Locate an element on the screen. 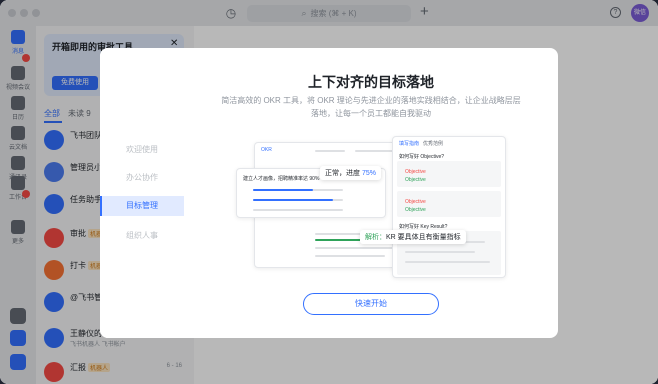 The height and width of the screenshot is (384, 658). dialog-nav-welcome: 欢迎使用 is located at coordinates (142, 150).